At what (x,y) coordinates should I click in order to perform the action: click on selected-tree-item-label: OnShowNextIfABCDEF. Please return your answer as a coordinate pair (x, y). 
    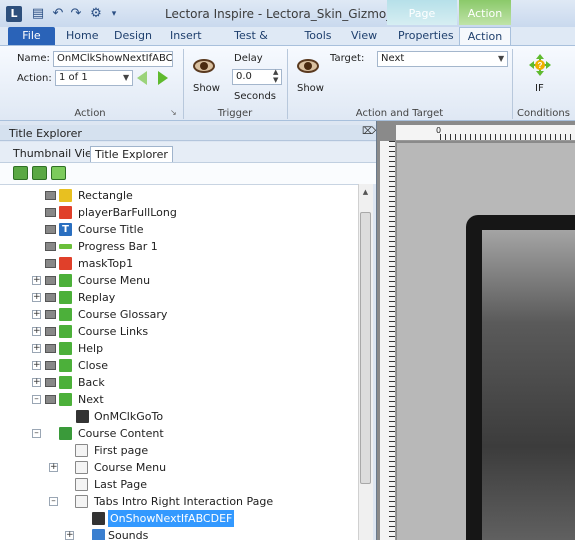
    Looking at the image, I should click on (171, 518).